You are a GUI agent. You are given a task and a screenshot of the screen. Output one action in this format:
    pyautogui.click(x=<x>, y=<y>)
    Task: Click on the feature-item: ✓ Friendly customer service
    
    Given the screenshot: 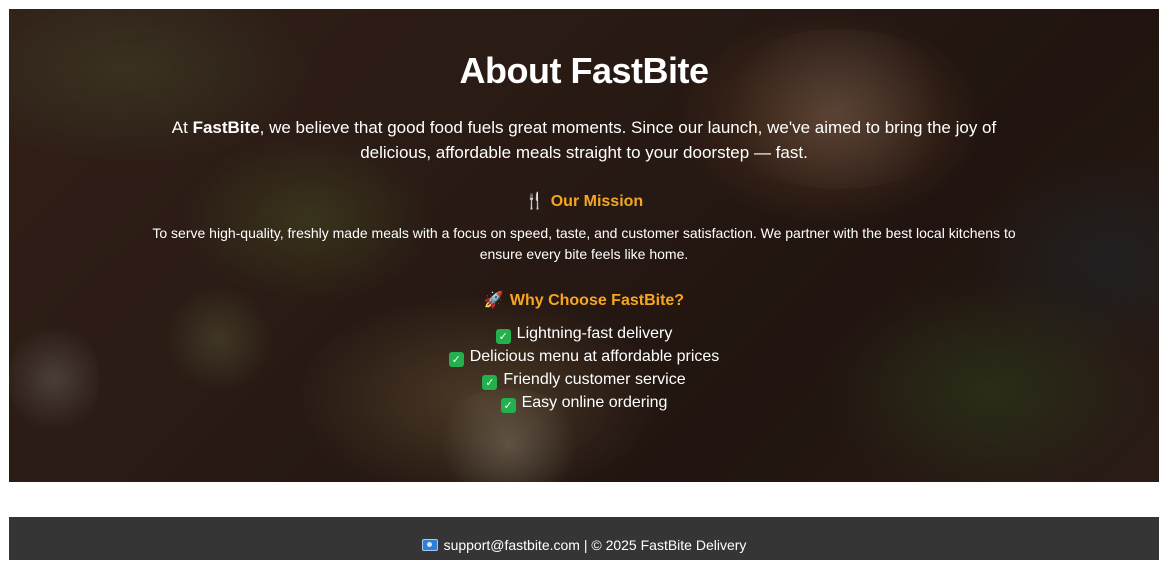 What is the action you would take?
    pyautogui.click(x=584, y=379)
    